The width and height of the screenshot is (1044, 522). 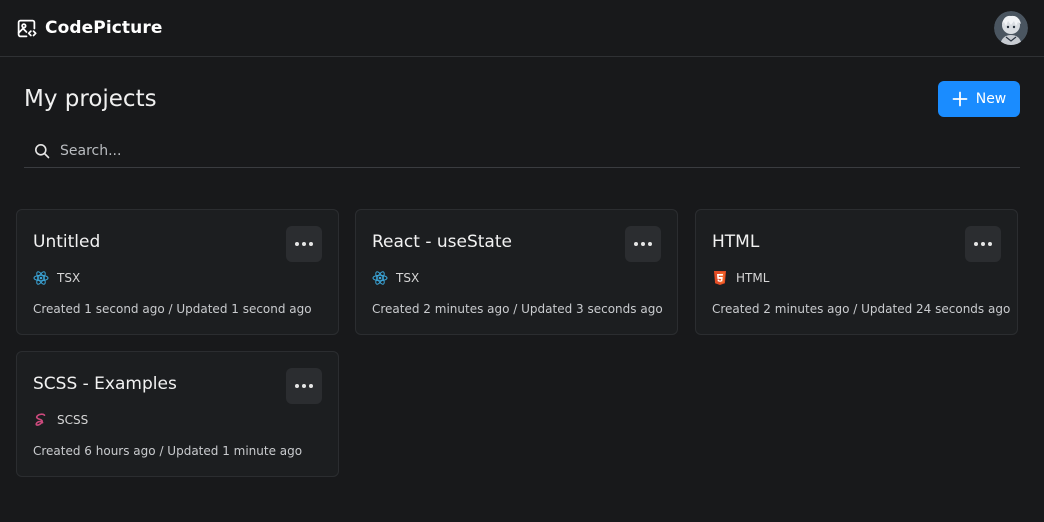 I want to click on created-time: Created 6 hours ago, so click(x=94, y=451).